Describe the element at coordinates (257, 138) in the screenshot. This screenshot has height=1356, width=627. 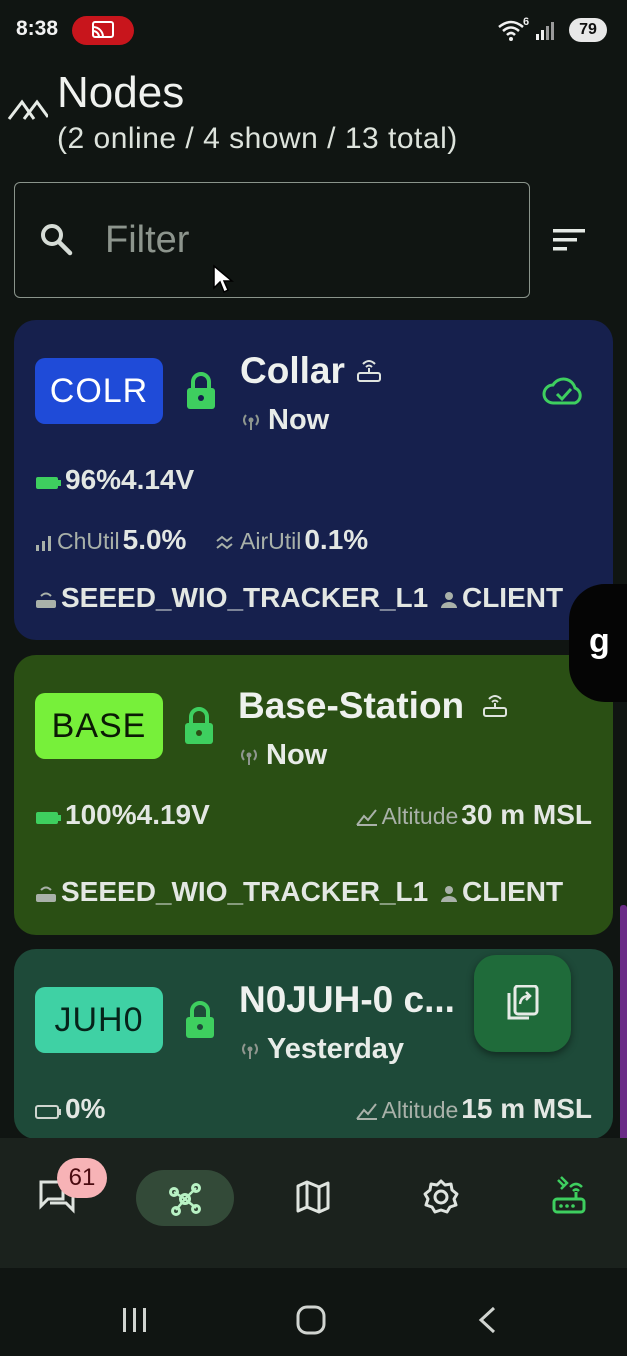
I see `node-count-summary: (2 online / 4 shown / 13 total)` at that location.